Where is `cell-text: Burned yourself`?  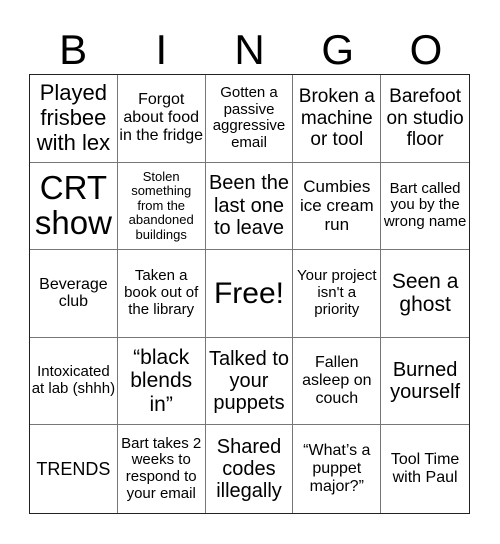
cell-text: Burned yourself is located at coordinates (425, 381).